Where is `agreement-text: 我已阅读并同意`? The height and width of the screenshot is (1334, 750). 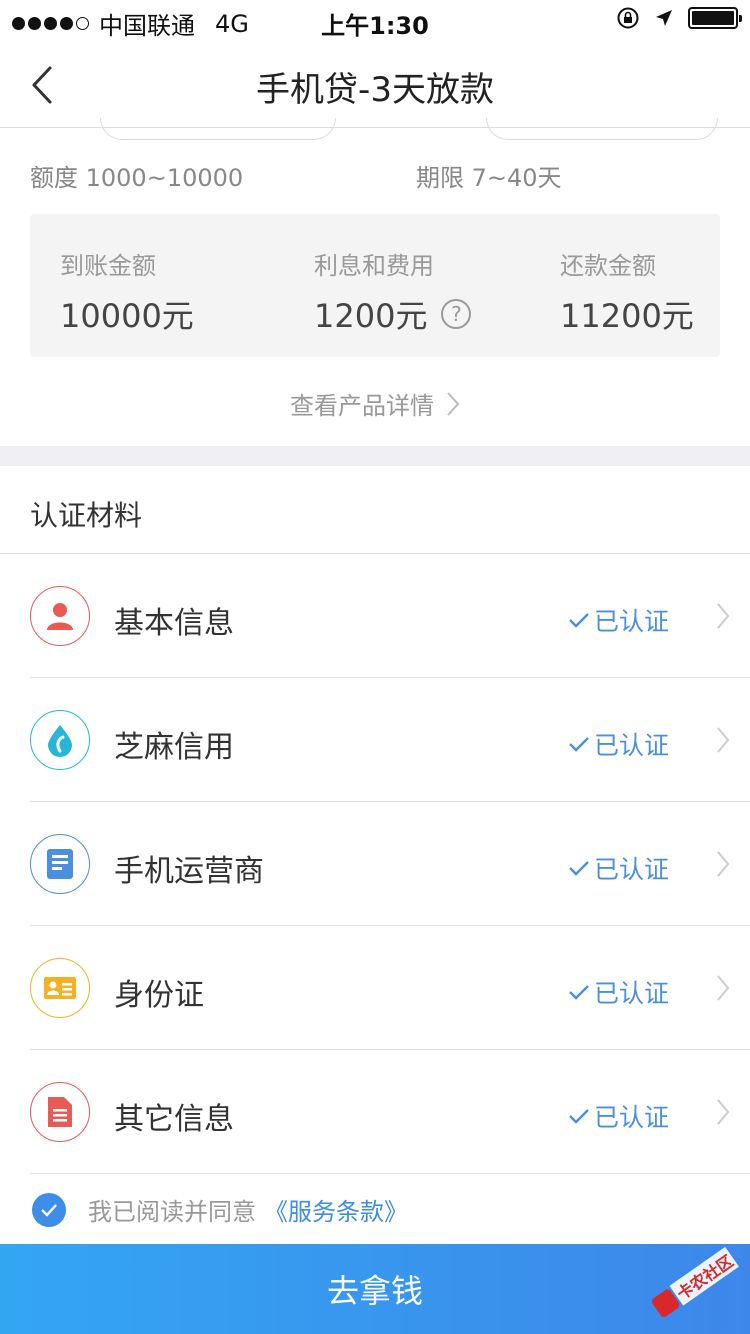 agreement-text: 我已阅读并同意 is located at coordinates (172, 1212).